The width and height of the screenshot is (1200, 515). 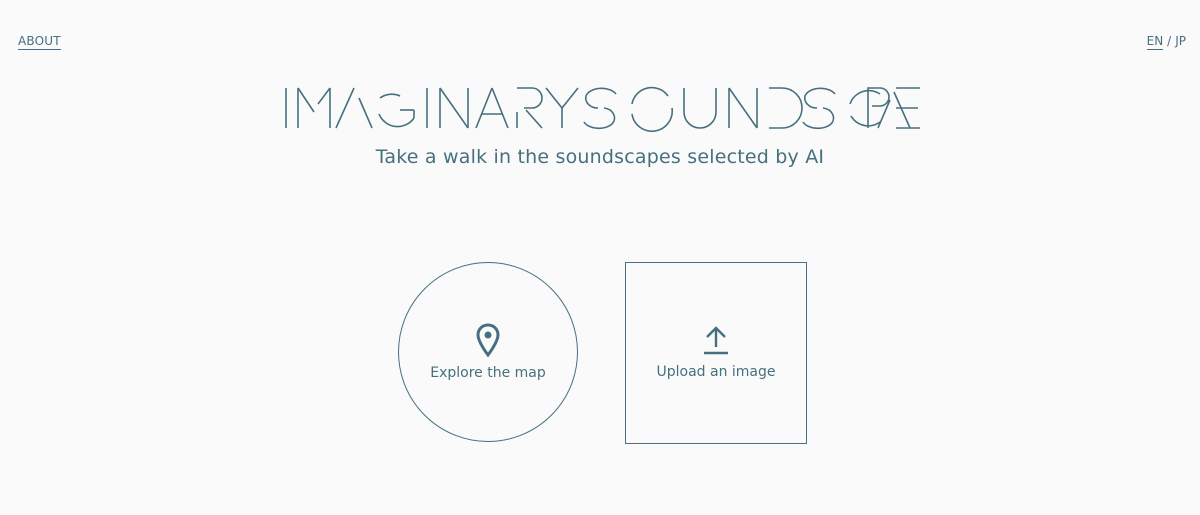 I want to click on language-switcher: EN / JP, so click(x=1166, y=42).